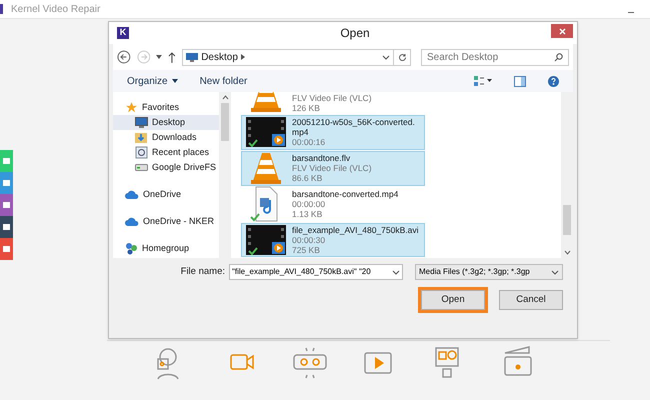  I want to click on file-item: FLV Video File (VLC) 126 KB, so click(333, 102).